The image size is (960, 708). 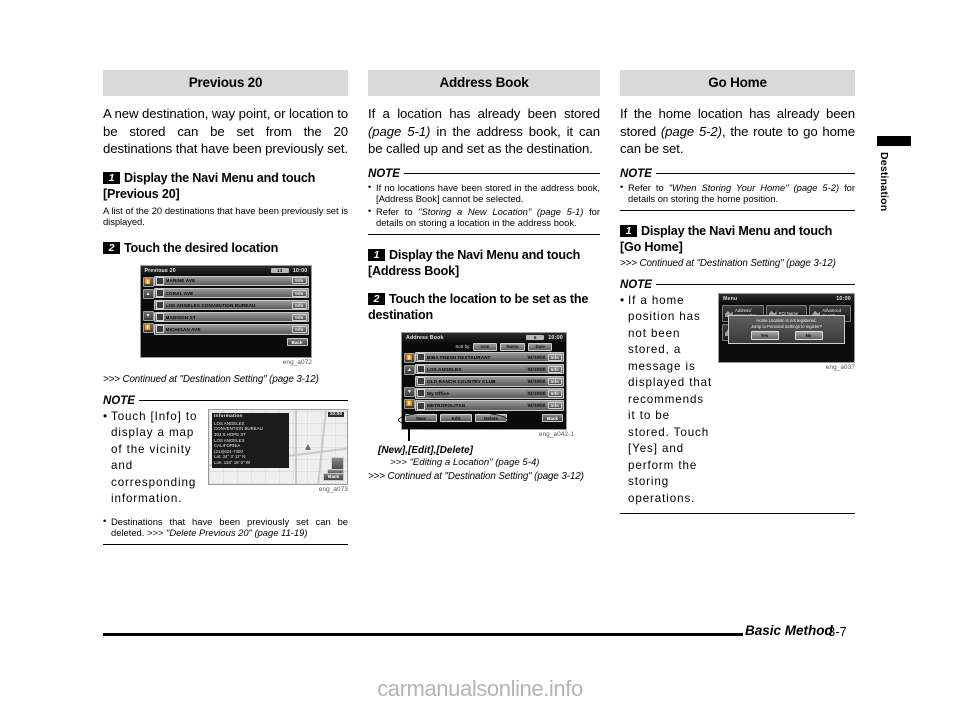 What do you see at coordinates (226, 343) in the screenshot?
I see `nav-footer: Back` at bounding box center [226, 343].